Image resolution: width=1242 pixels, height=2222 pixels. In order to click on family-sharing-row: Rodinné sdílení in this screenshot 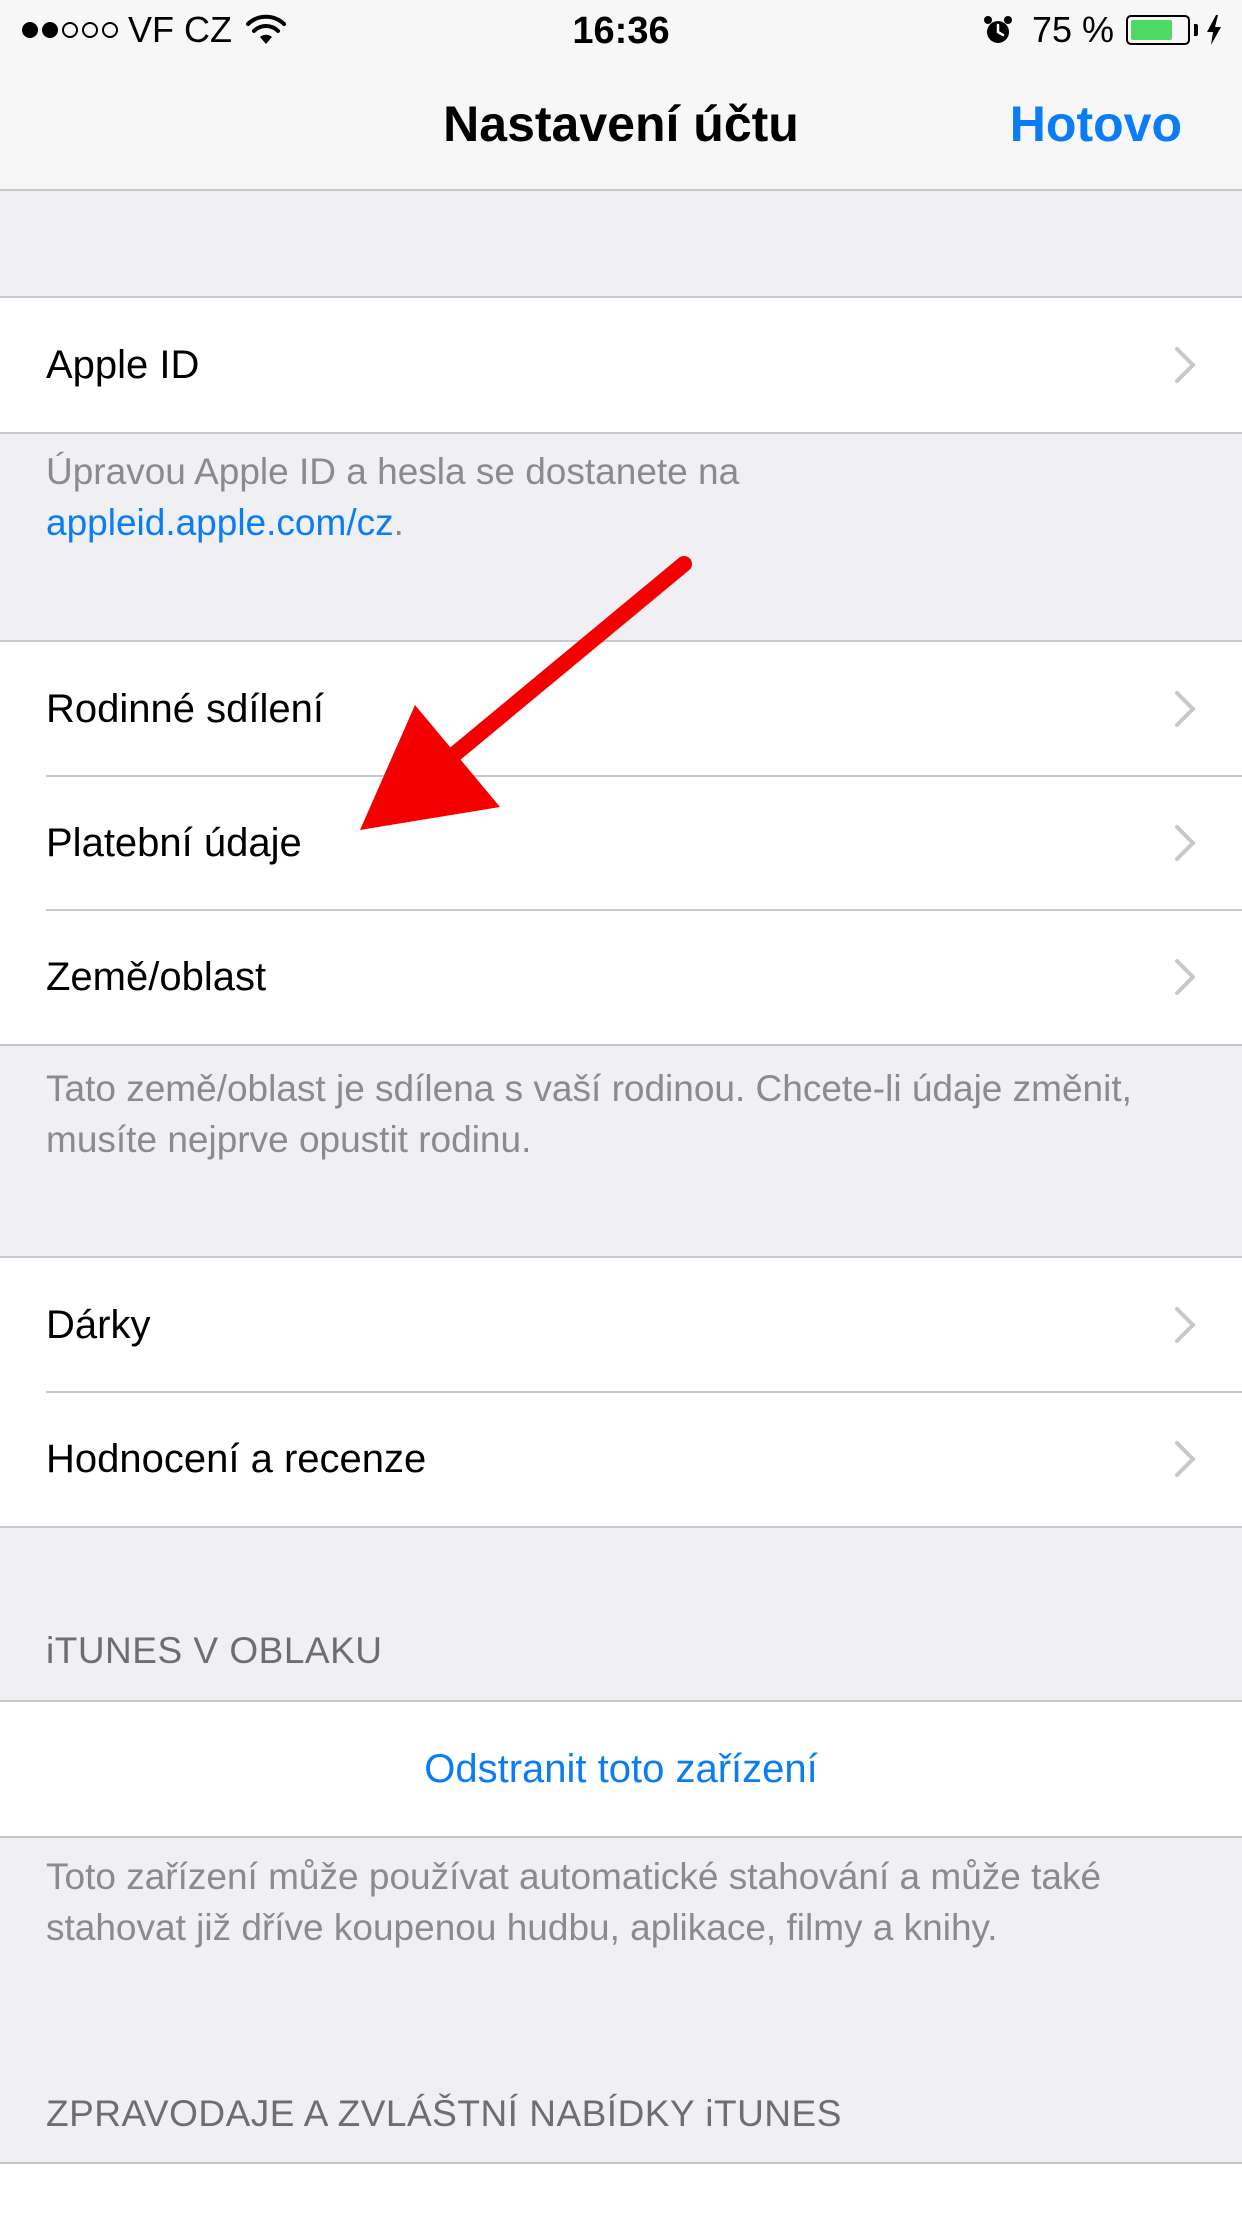, I will do `click(621, 709)`.